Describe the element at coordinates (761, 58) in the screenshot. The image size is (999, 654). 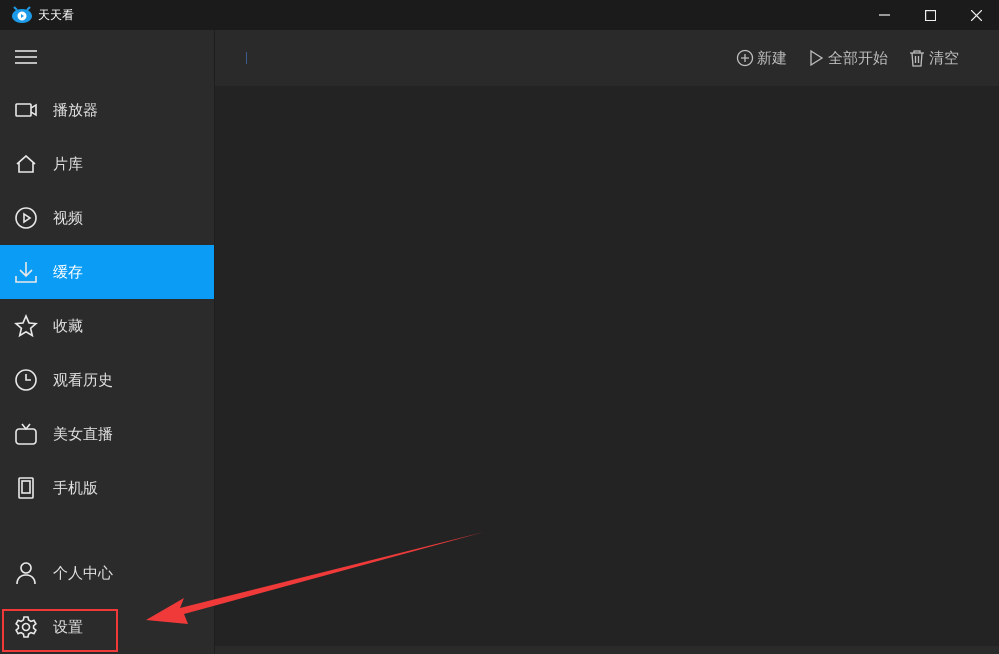
I see `toolbar-button: 新建` at that location.